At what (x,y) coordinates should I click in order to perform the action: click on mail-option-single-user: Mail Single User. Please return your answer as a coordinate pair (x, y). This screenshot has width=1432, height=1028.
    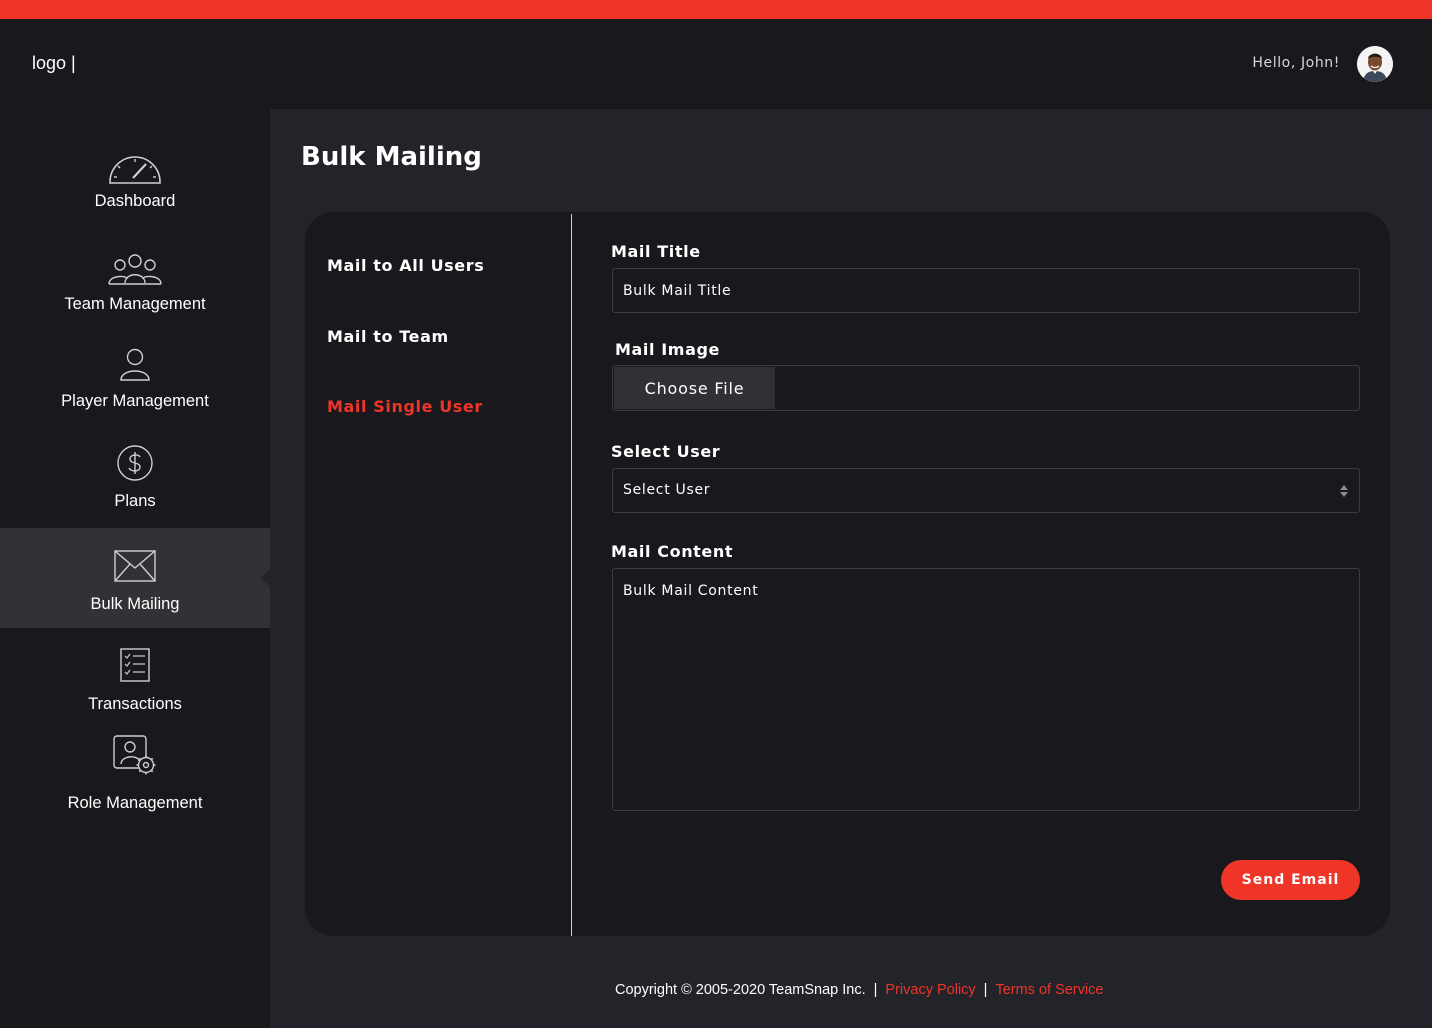
    Looking at the image, I should click on (405, 406).